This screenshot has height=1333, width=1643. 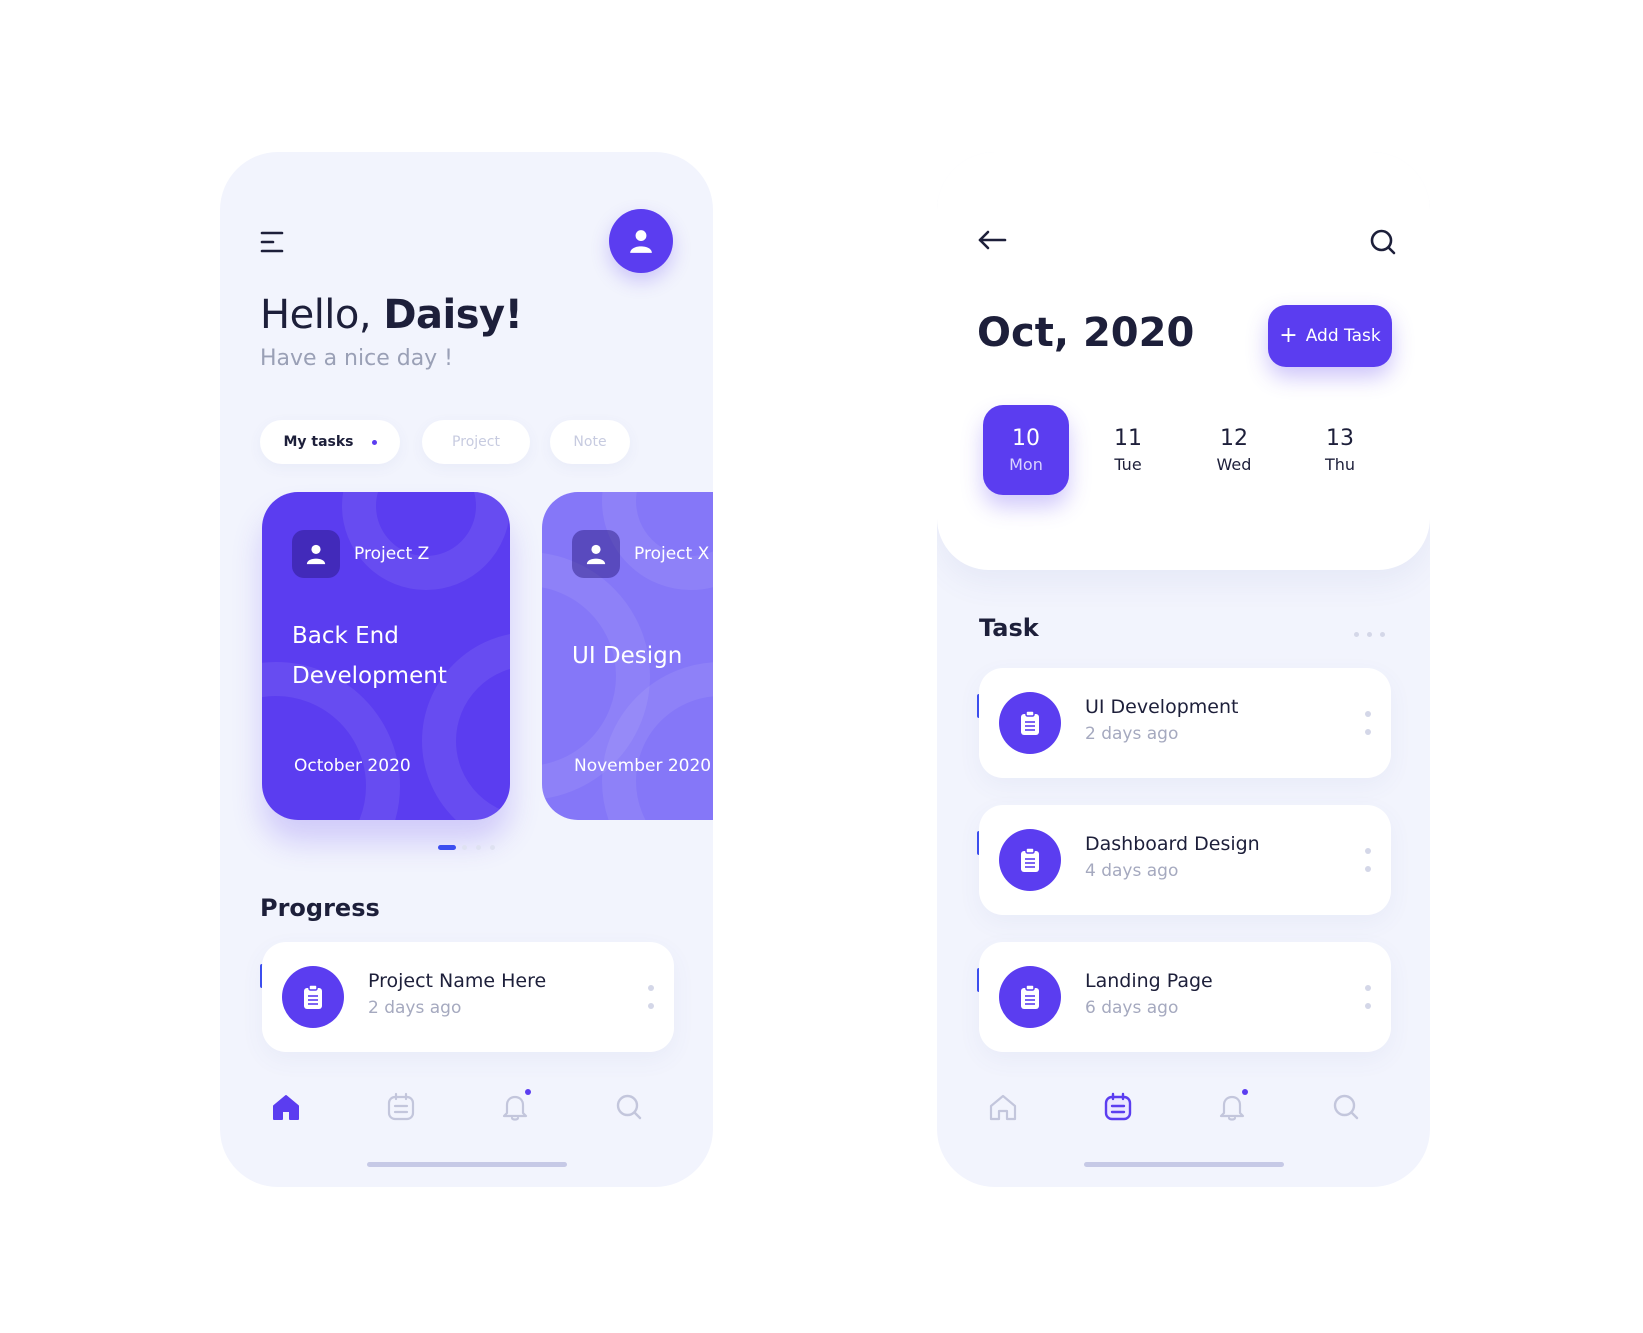 I want to click on project-card: Project X UI Design November 2020, so click(x=627, y=656).